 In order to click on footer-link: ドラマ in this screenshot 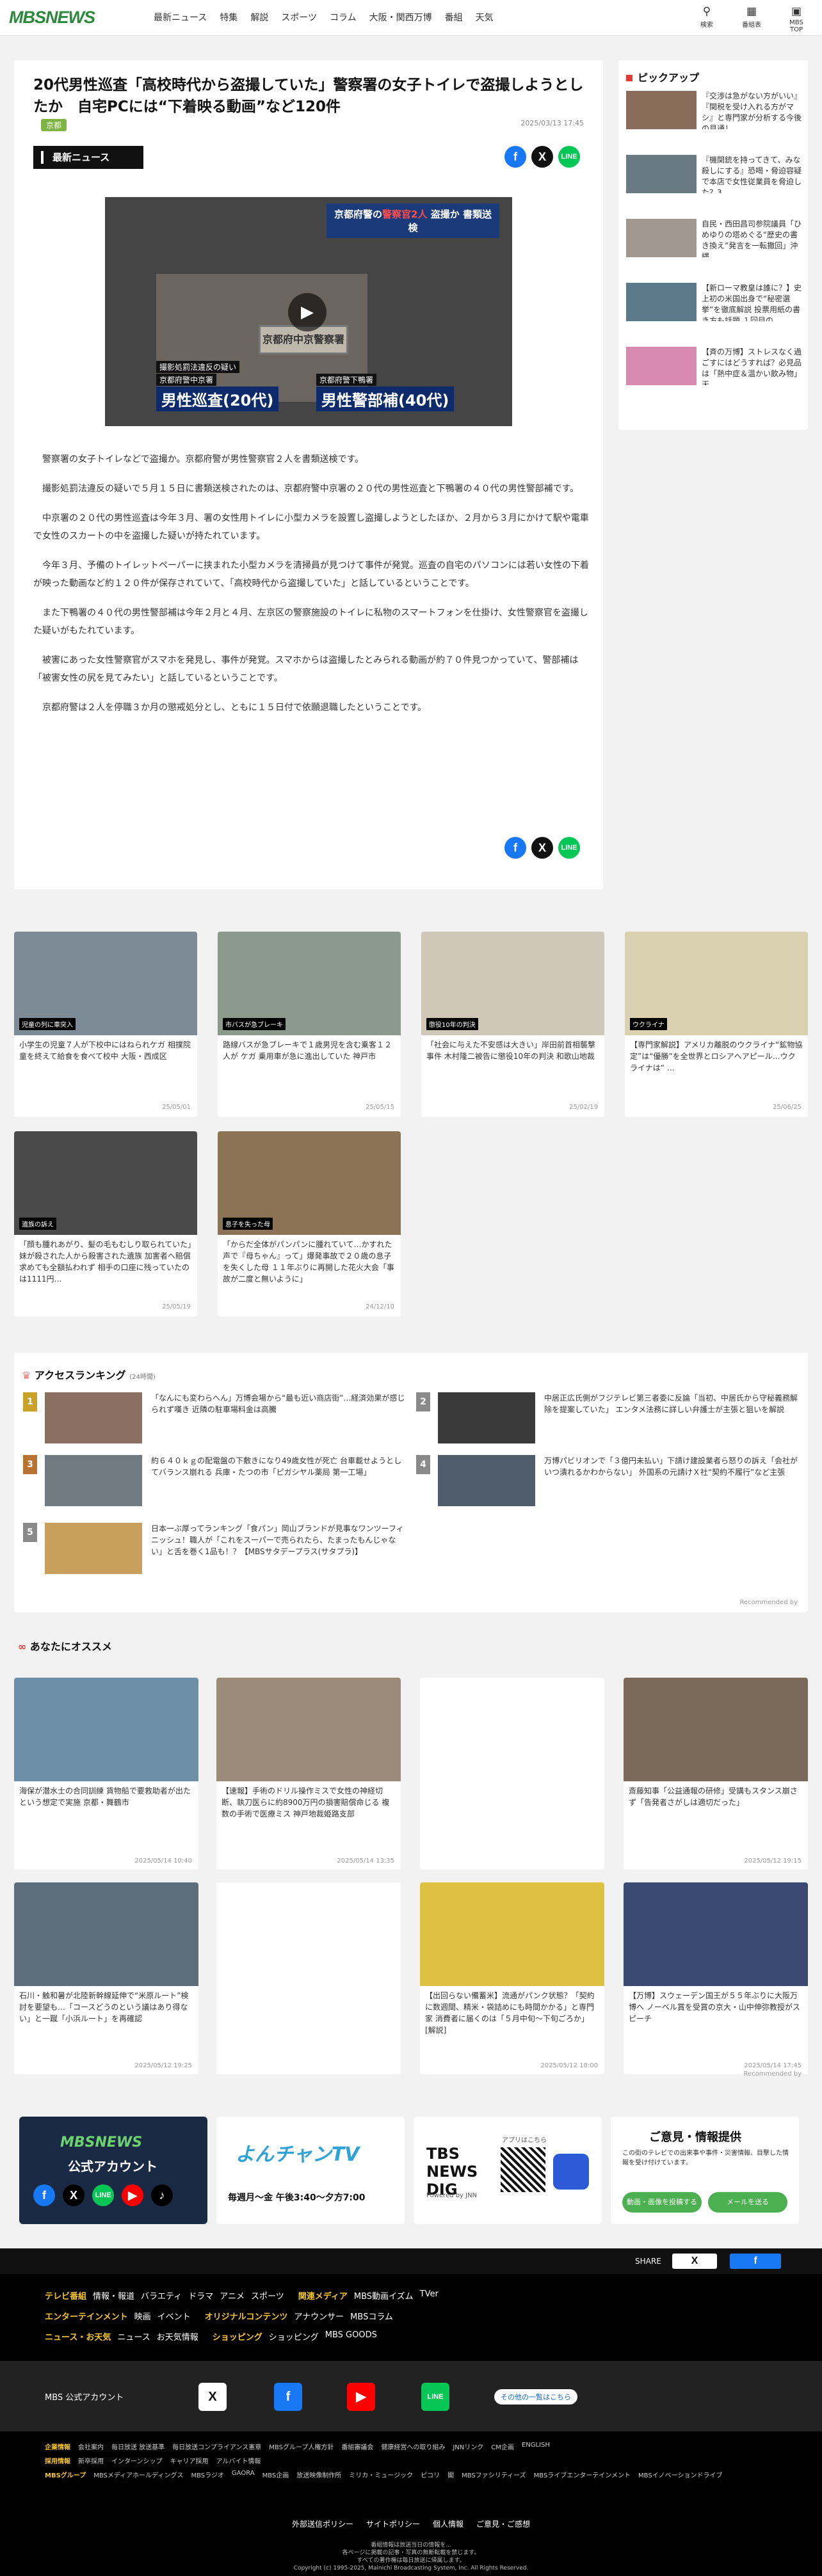, I will do `click(201, 2296)`.